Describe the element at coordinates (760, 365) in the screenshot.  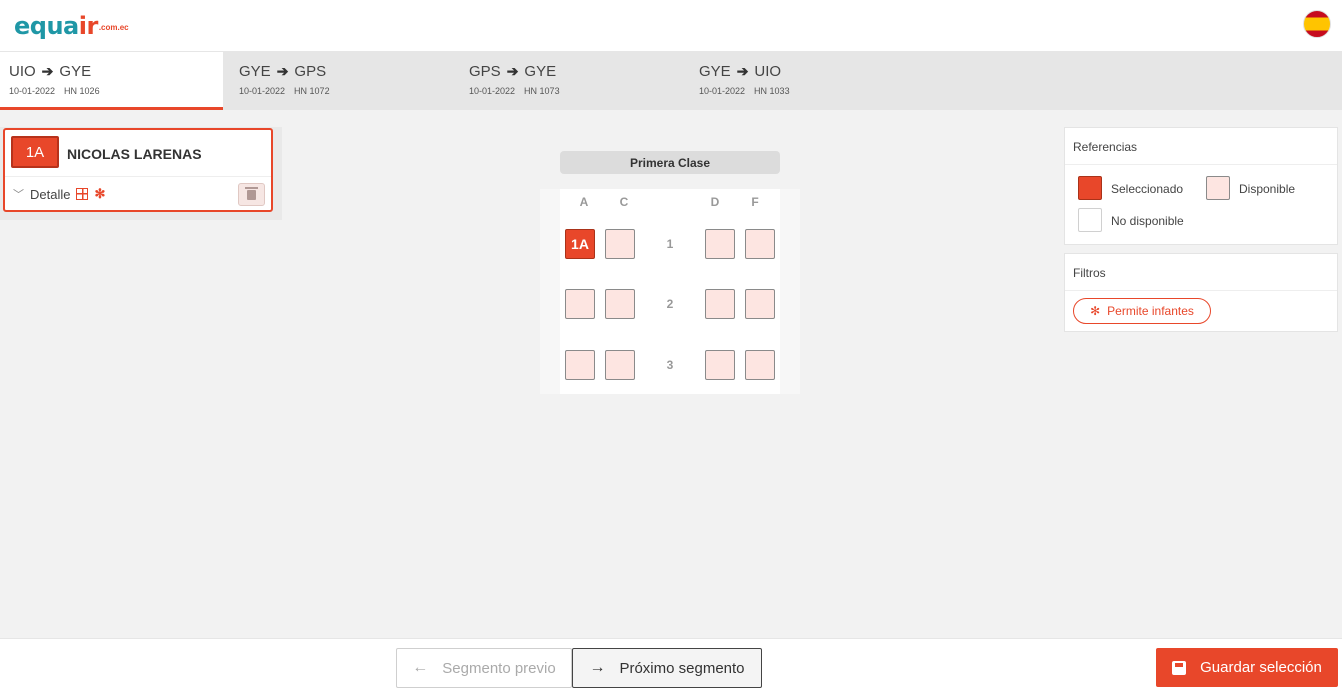
I see `seat-3f` at that location.